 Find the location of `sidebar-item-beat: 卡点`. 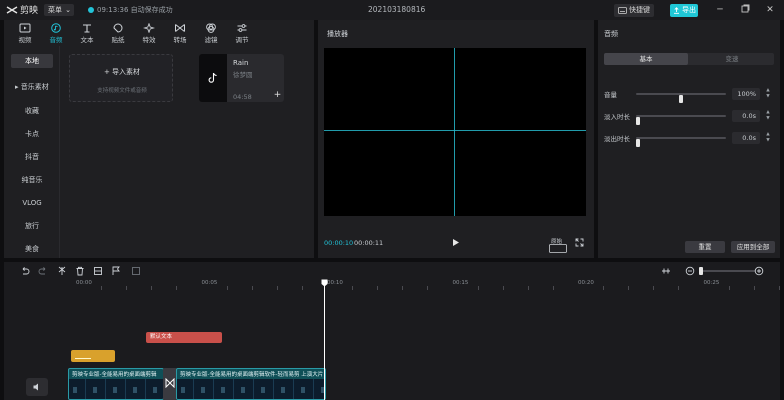

sidebar-item-beat: 卡点 is located at coordinates (32, 134).